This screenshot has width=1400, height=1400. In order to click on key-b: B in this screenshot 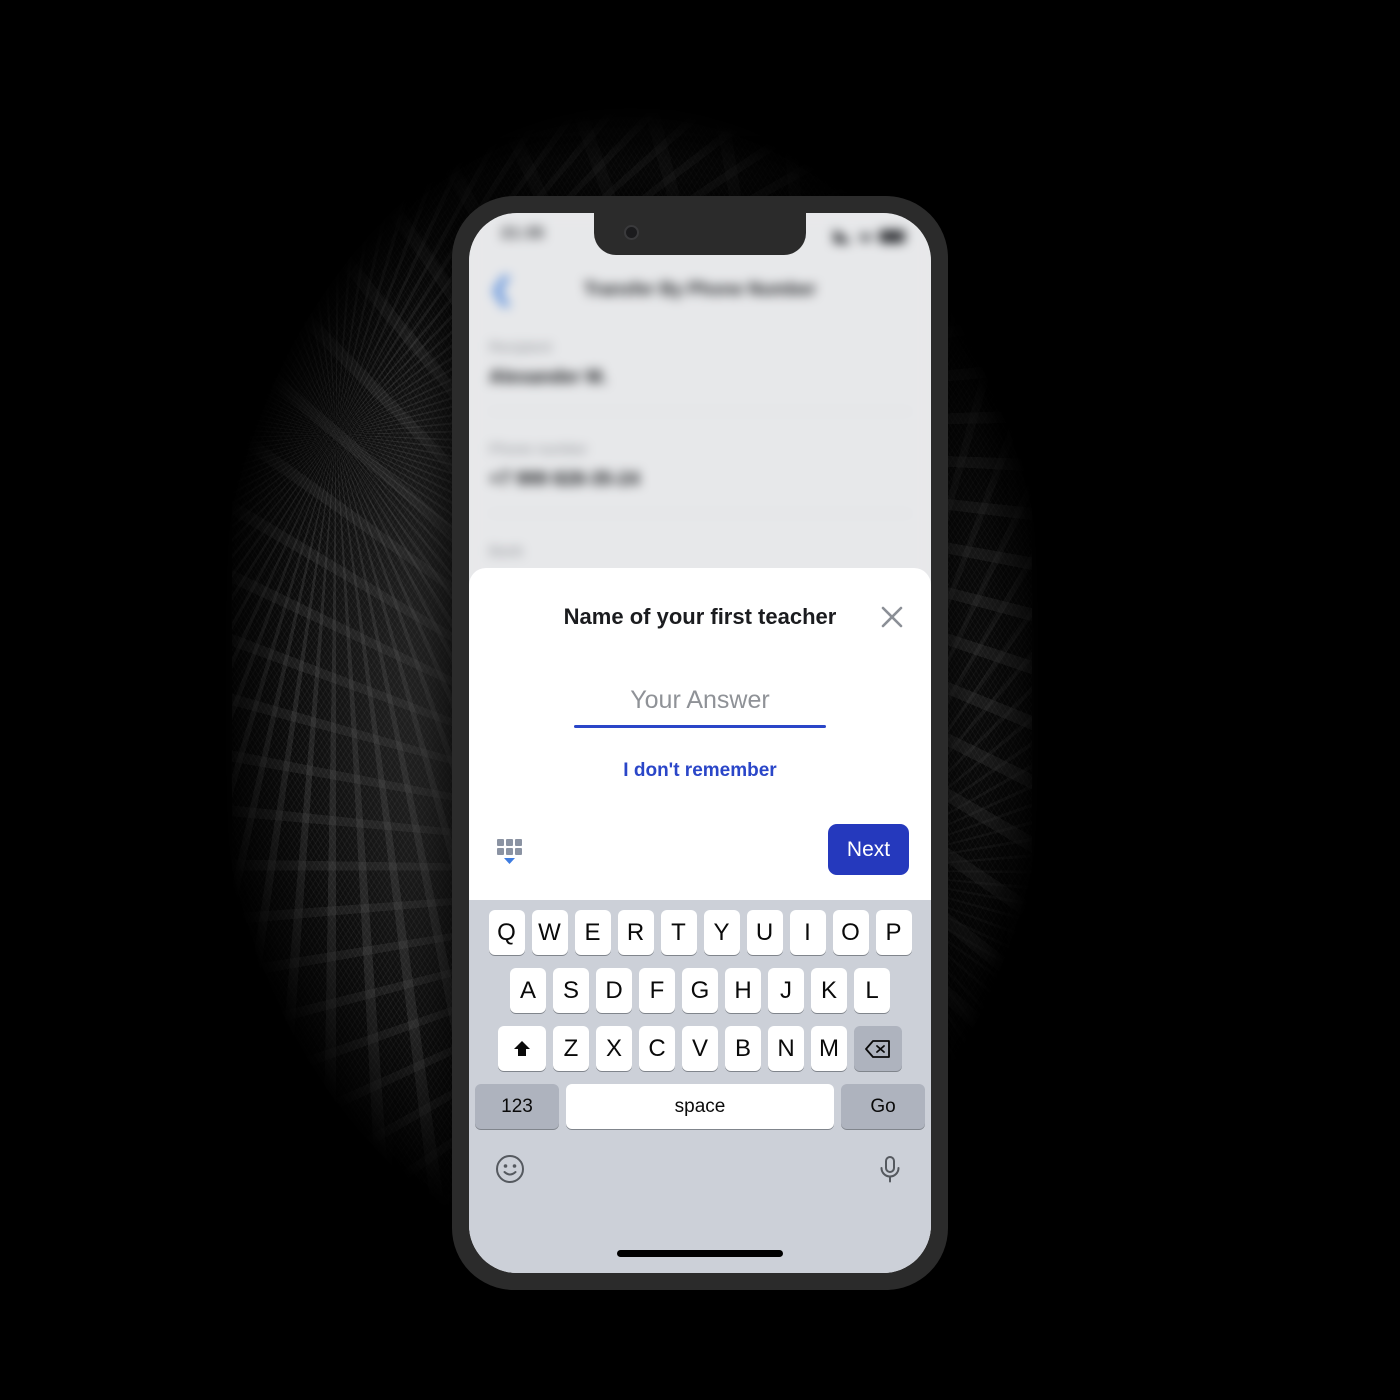, I will do `click(743, 1048)`.